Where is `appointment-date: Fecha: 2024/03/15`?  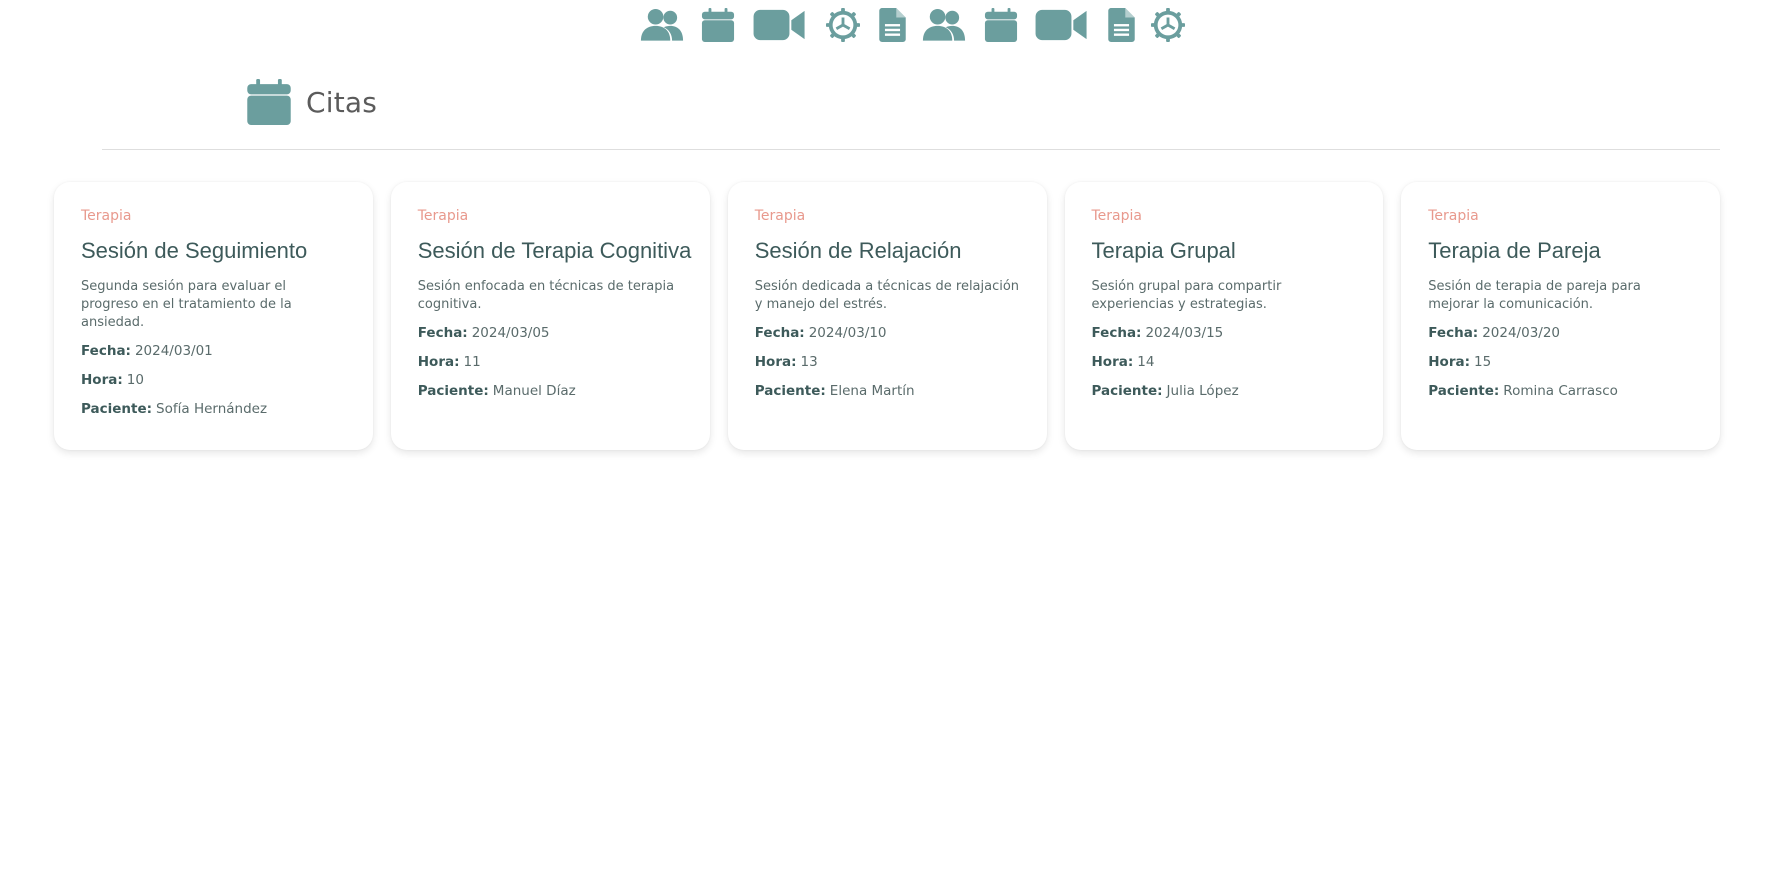
appointment-date: Fecha: 2024/03/15 is located at coordinates (1224, 333).